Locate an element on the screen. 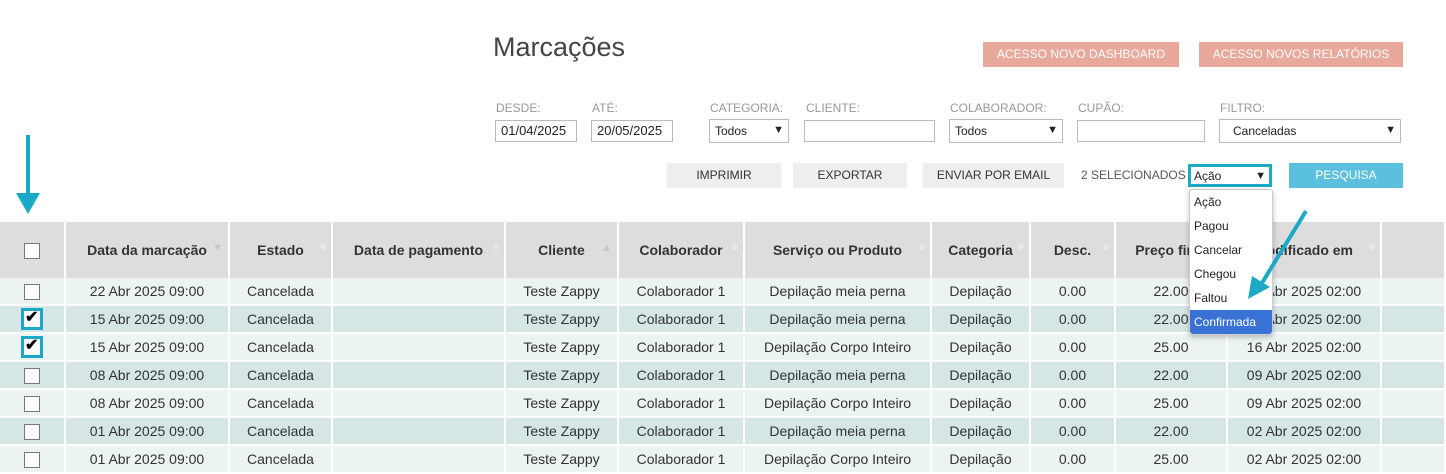 Image resolution: width=1446 pixels, height=474 pixels. category-select: Todos ▼ is located at coordinates (749, 131).